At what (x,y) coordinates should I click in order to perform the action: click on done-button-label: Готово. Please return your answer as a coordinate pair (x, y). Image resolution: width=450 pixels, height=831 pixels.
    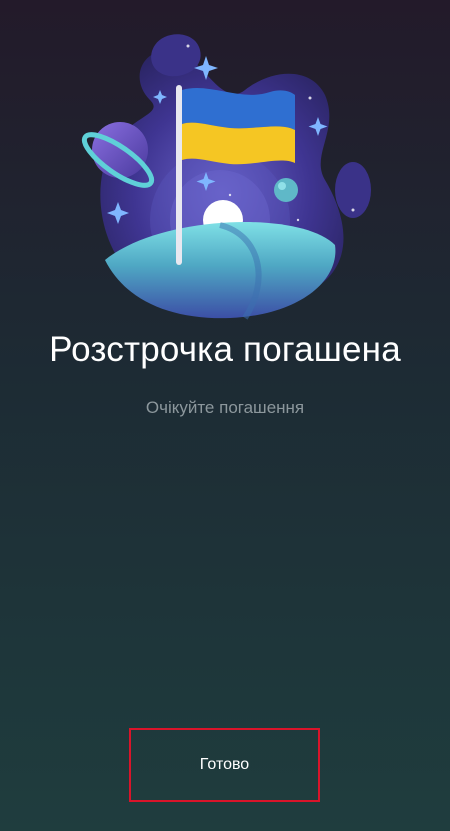
    Looking at the image, I should click on (224, 764).